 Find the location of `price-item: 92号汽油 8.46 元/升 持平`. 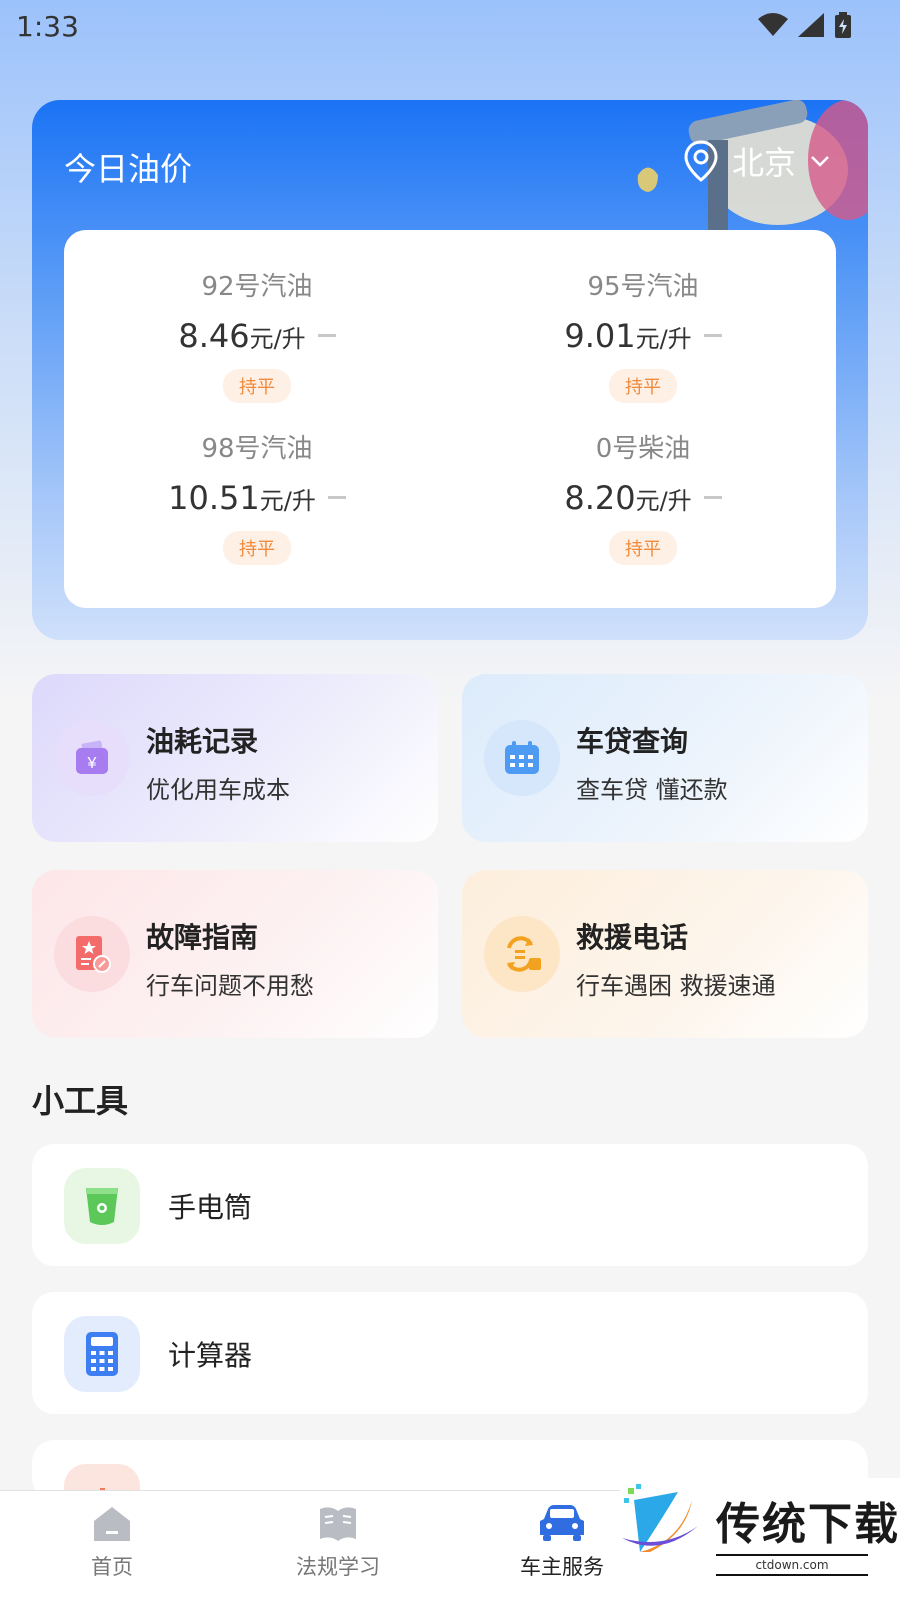

price-item: 92号汽油 8.46 元/升 持平 is located at coordinates (257, 316).